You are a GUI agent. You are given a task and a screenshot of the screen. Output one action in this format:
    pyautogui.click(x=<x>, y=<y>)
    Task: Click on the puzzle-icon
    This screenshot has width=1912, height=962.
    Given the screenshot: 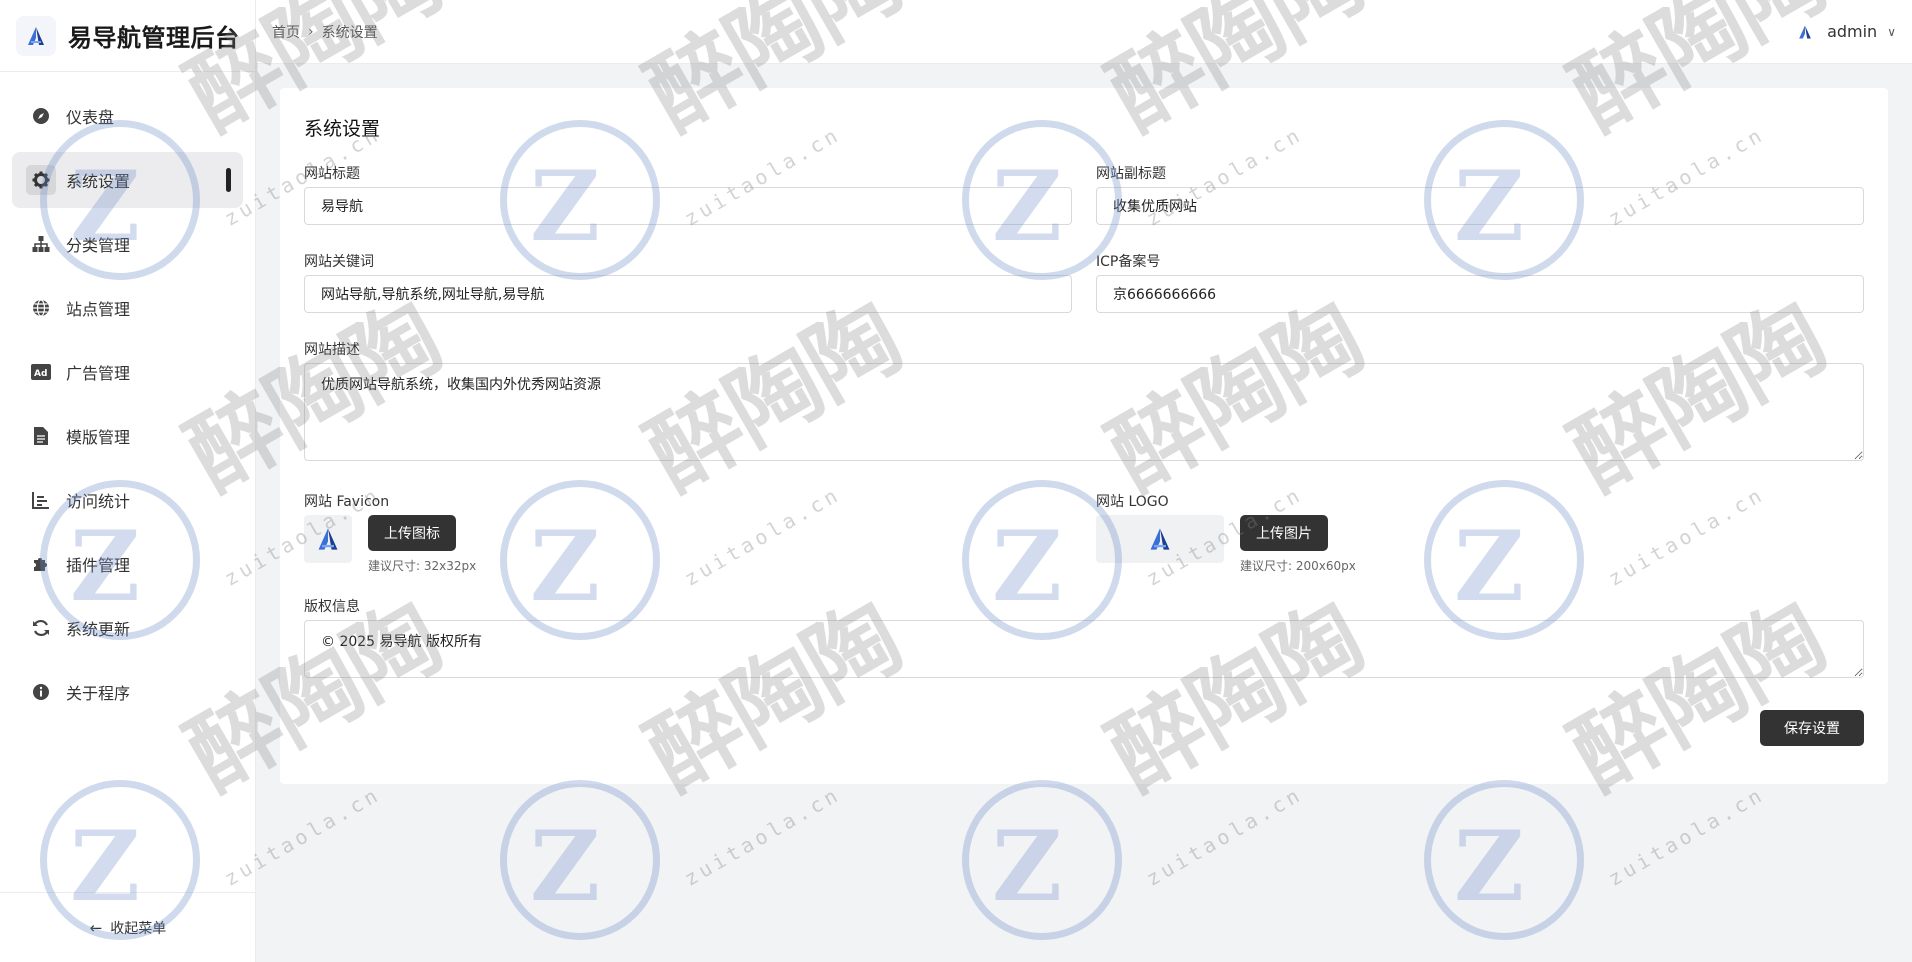 What is the action you would take?
    pyautogui.click(x=41, y=564)
    